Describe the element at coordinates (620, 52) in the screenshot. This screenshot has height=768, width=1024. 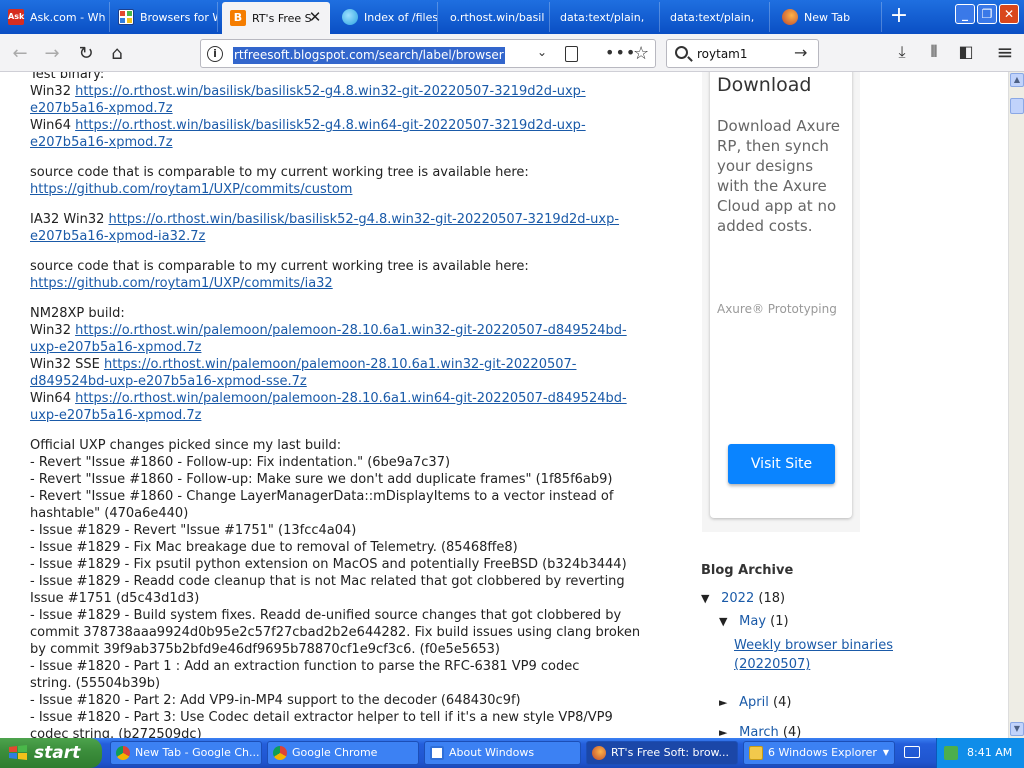
I see `page-actions-icon: •••` at that location.